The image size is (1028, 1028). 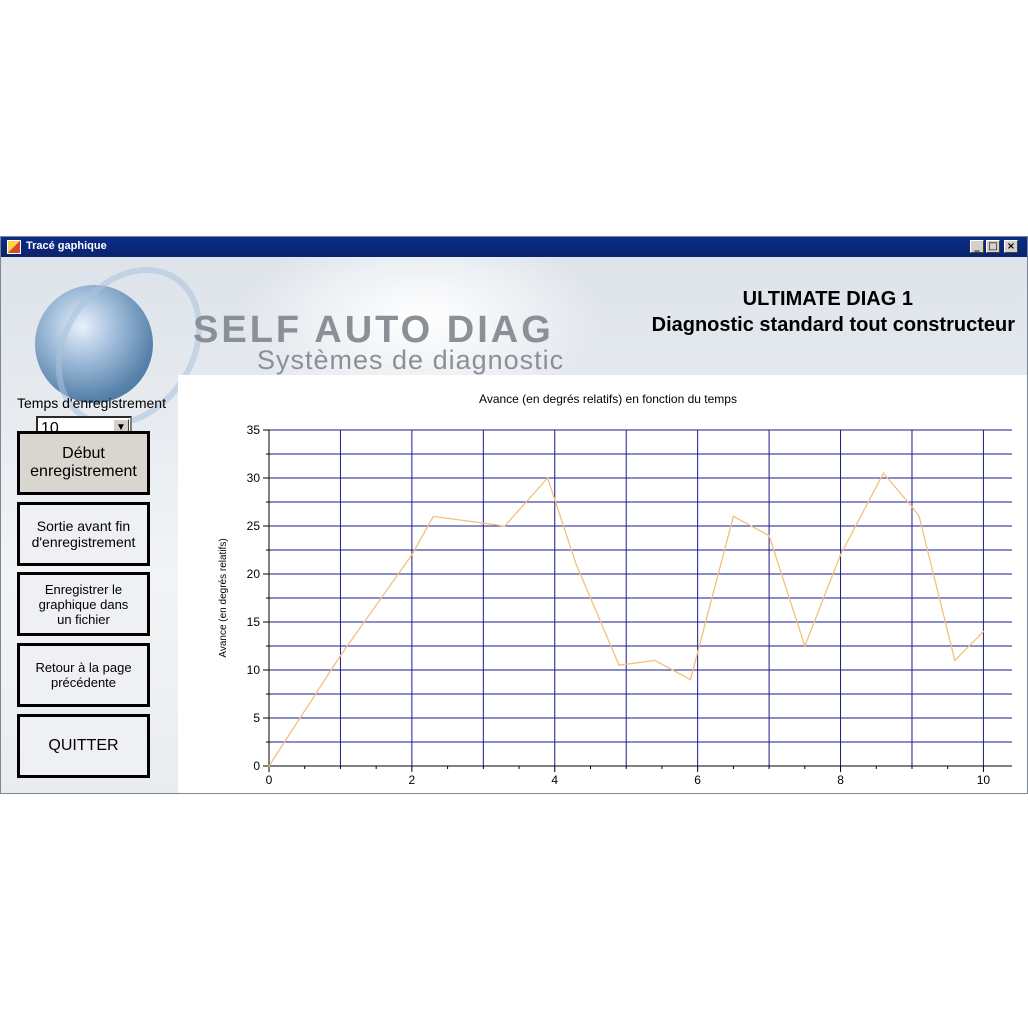 I want to click on app-description: Diagnostic standard tout constructeur, so click(x=833, y=325).